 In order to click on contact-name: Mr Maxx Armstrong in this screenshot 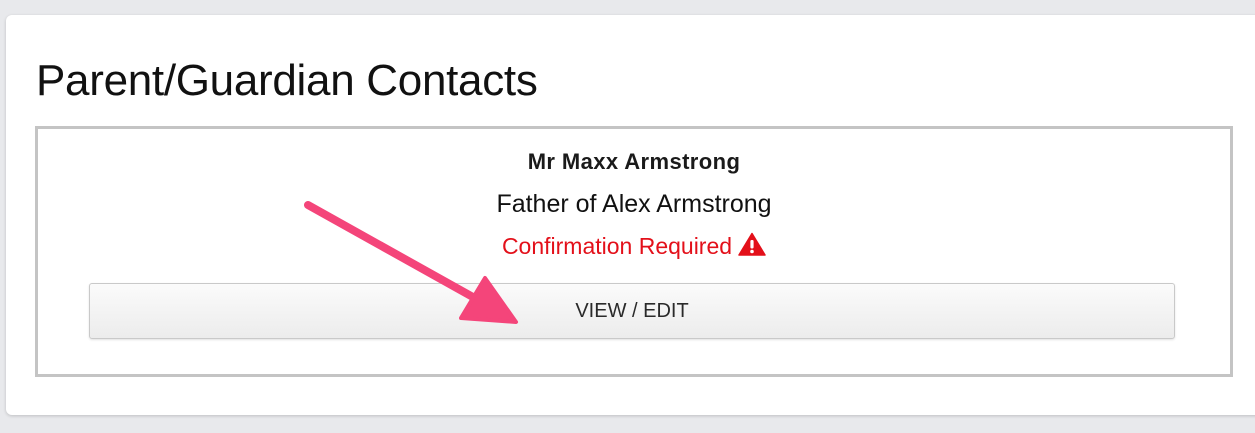, I will do `click(634, 161)`.